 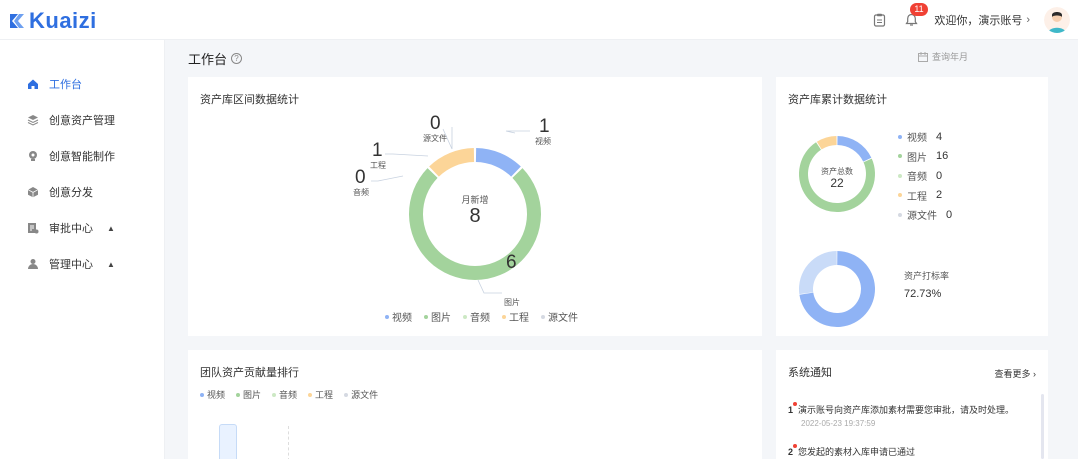 What do you see at coordinates (950, 57) in the screenshot?
I see `year-month-label: 查询年月` at bounding box center [950, 57].